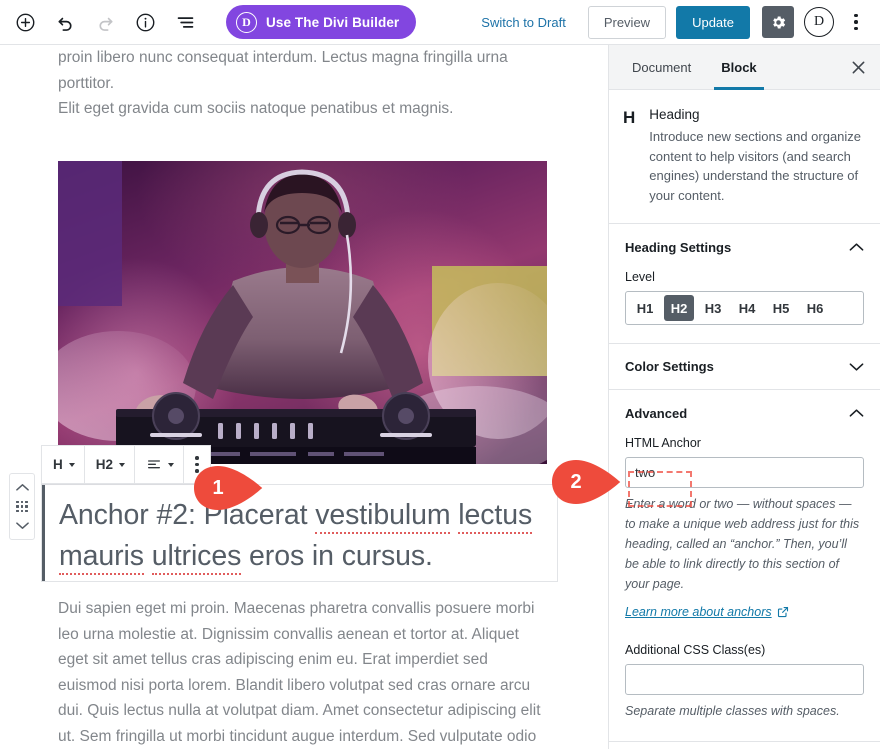 The width and height of the screenshot is (880, 749). I want to click on close-icon, so click(858, 67).